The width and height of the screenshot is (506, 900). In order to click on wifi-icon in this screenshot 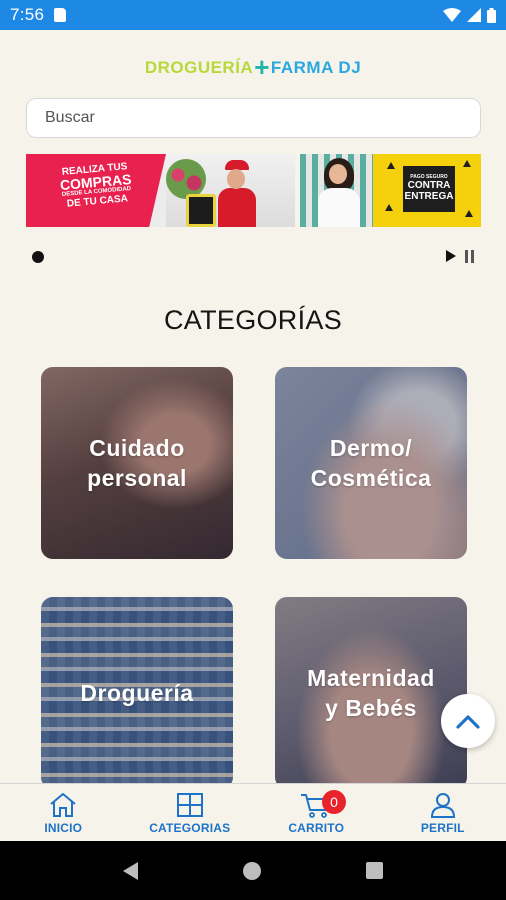, I will do `click(452, 15)`.